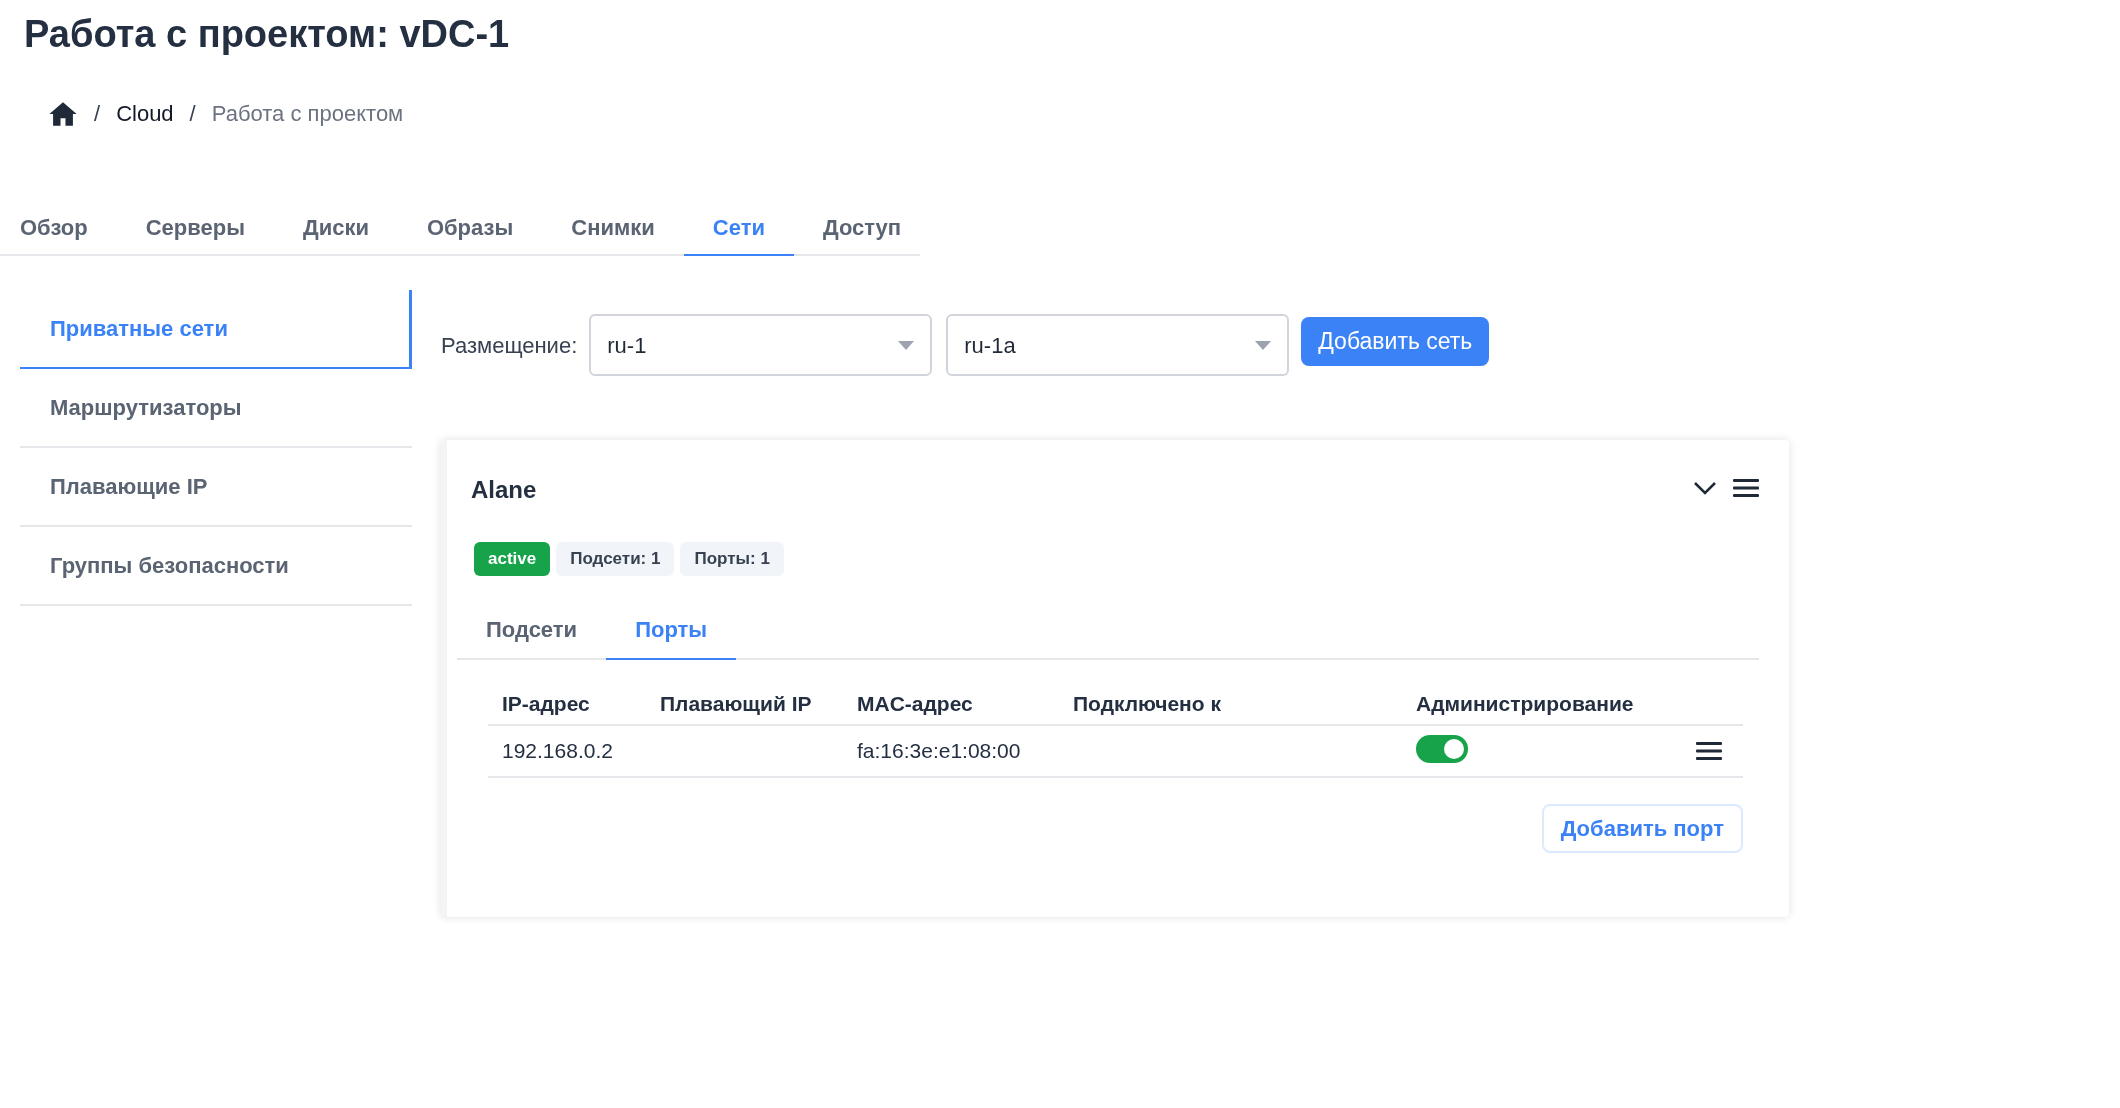 This screenshot has height=1108, width=2120. Describe the element at coordinates (1746, 488) in the screenshot. I see `menu-icon` at that location.